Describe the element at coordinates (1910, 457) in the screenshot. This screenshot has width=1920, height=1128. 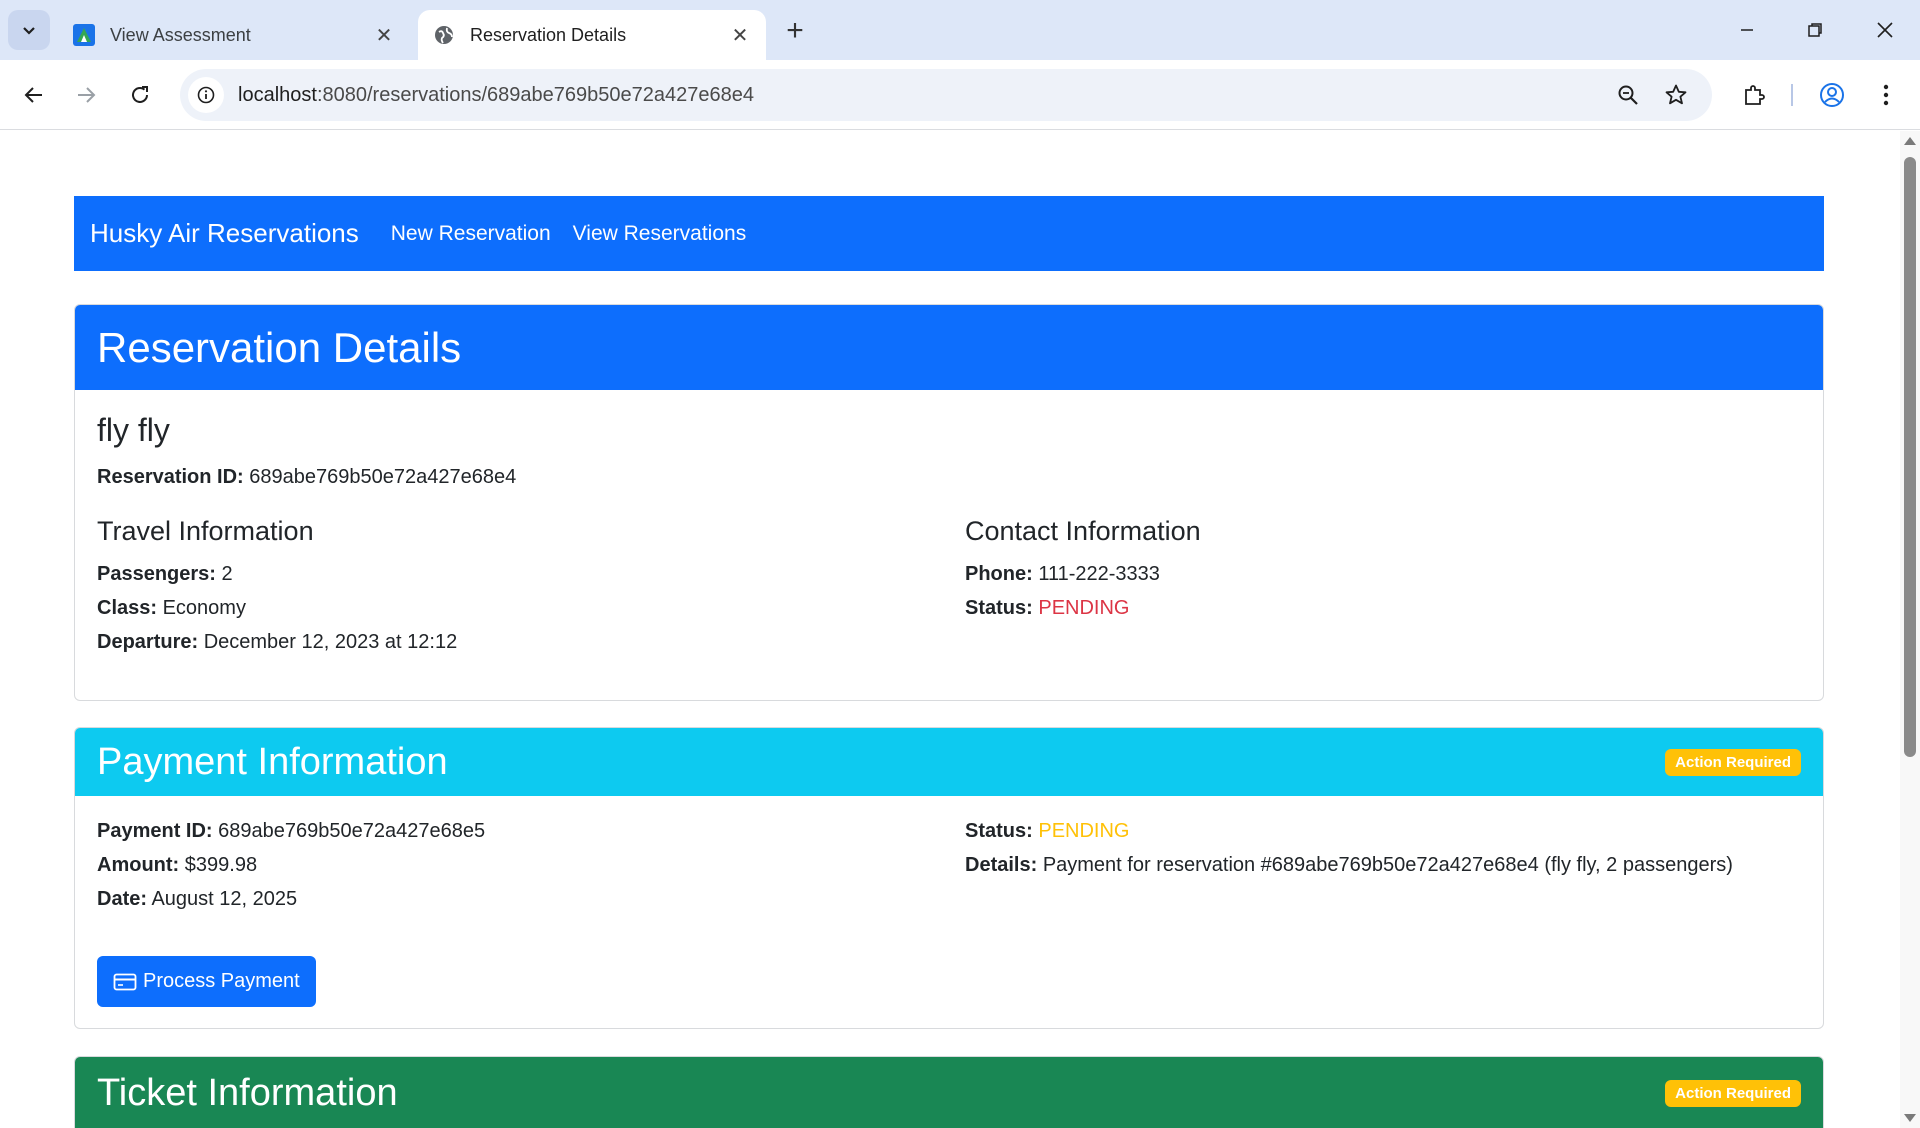
I see `scrollbar-thumb` at that location.